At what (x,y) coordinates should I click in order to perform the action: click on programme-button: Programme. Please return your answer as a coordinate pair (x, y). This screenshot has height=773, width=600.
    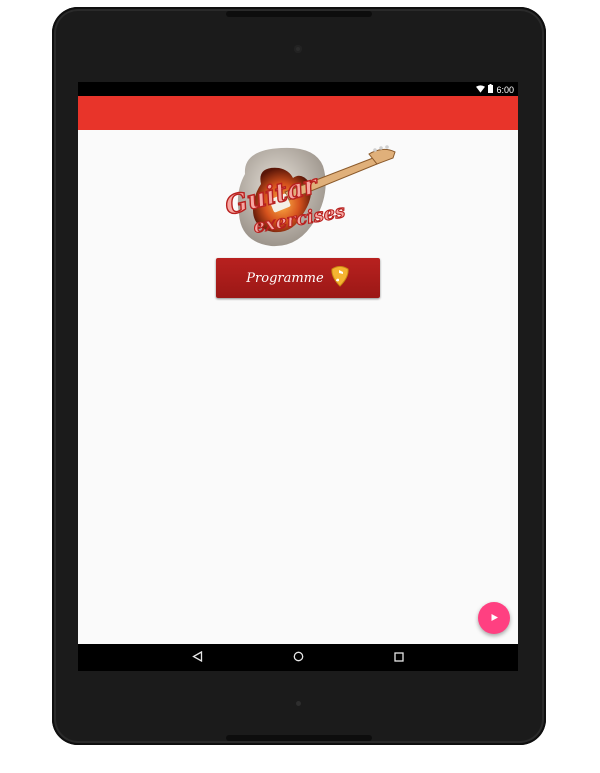
    Looking at the image, I should click on (298, 278).